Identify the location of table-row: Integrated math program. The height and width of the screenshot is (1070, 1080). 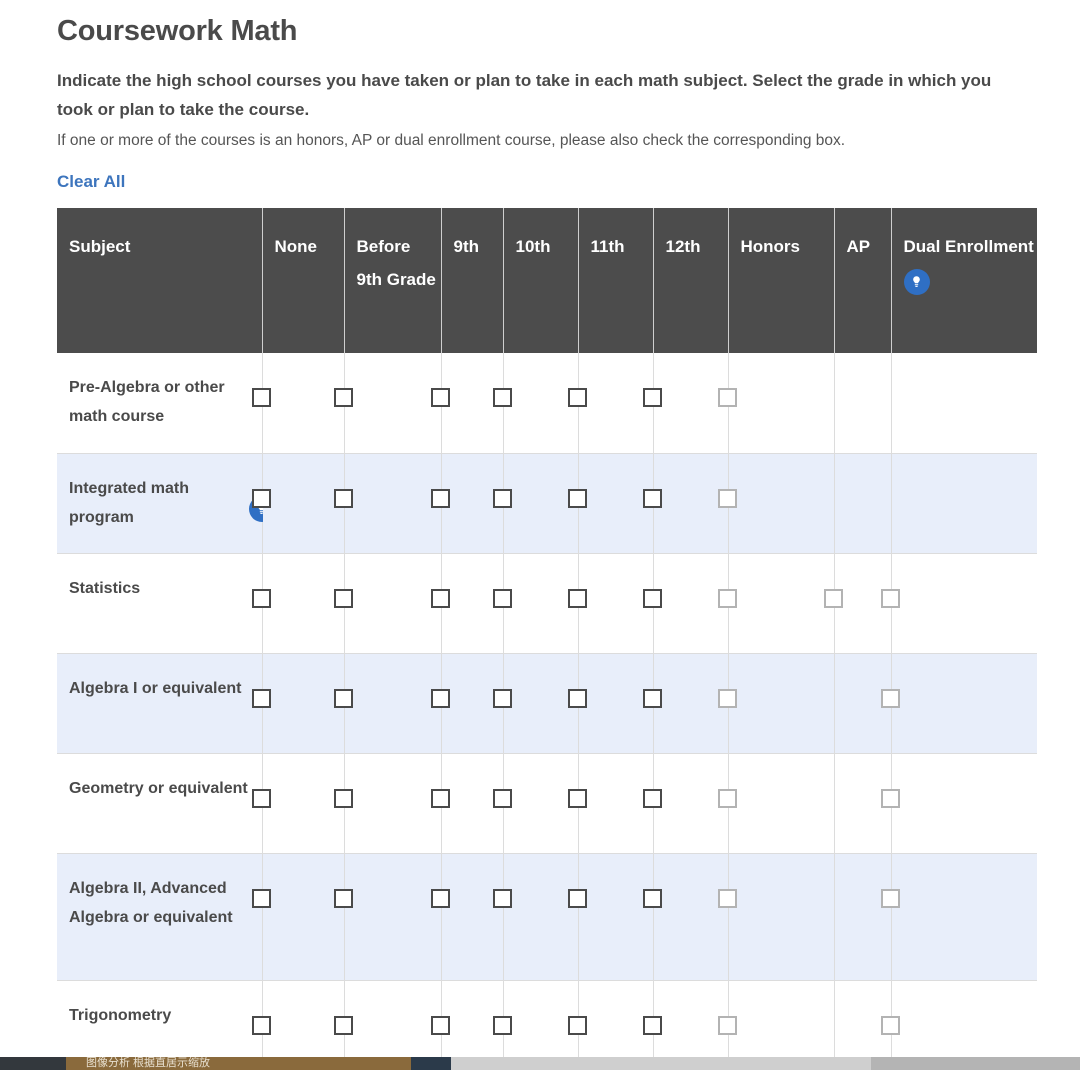
(547, 503).